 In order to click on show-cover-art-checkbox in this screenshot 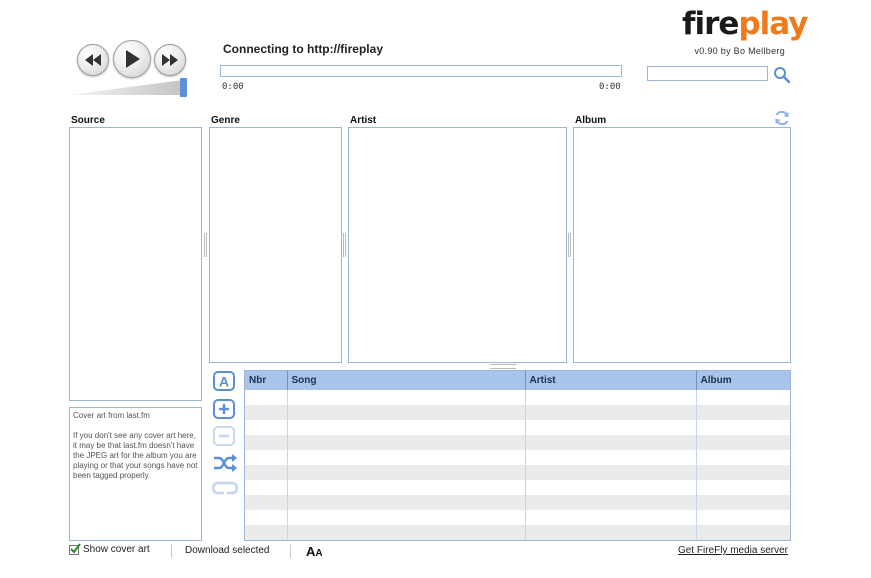, I will do `click(75, 548)`.